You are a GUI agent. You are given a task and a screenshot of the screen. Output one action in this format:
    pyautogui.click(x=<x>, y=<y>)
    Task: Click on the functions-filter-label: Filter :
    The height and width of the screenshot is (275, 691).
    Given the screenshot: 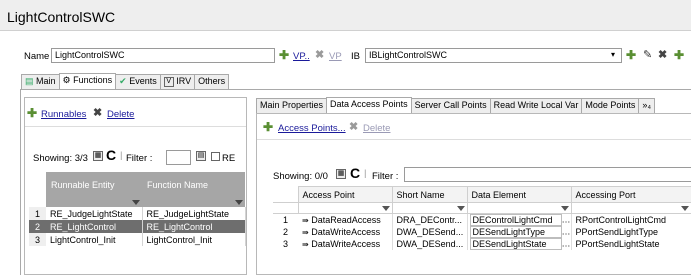 What is the action you would take?
    pyautogui.click(x=139, y=158)
    